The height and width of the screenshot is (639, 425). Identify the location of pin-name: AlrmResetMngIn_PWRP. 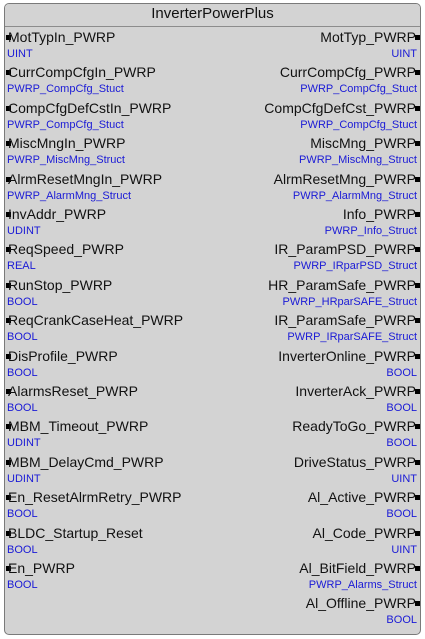
(85, 178).